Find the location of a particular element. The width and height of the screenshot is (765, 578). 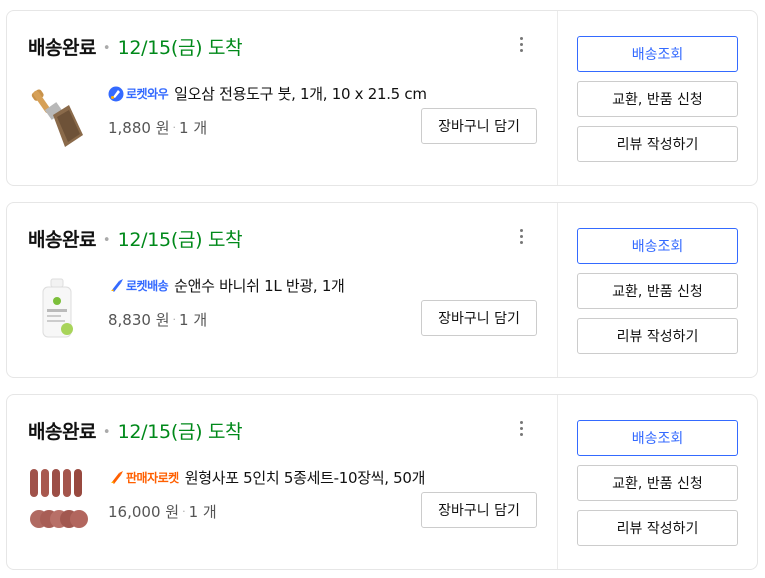

product-title-line: 로켓배송 순앤수 바니쉬 1L 반광, 1개 is located at coordinates (226, 285).